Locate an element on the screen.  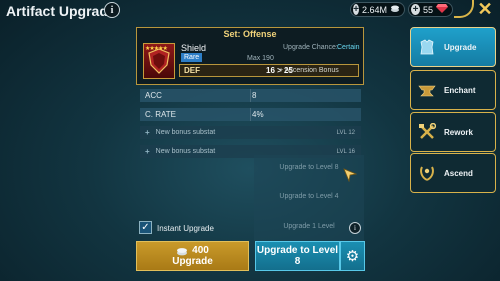
header-corner-ornament is located at coordinates (464, 9).